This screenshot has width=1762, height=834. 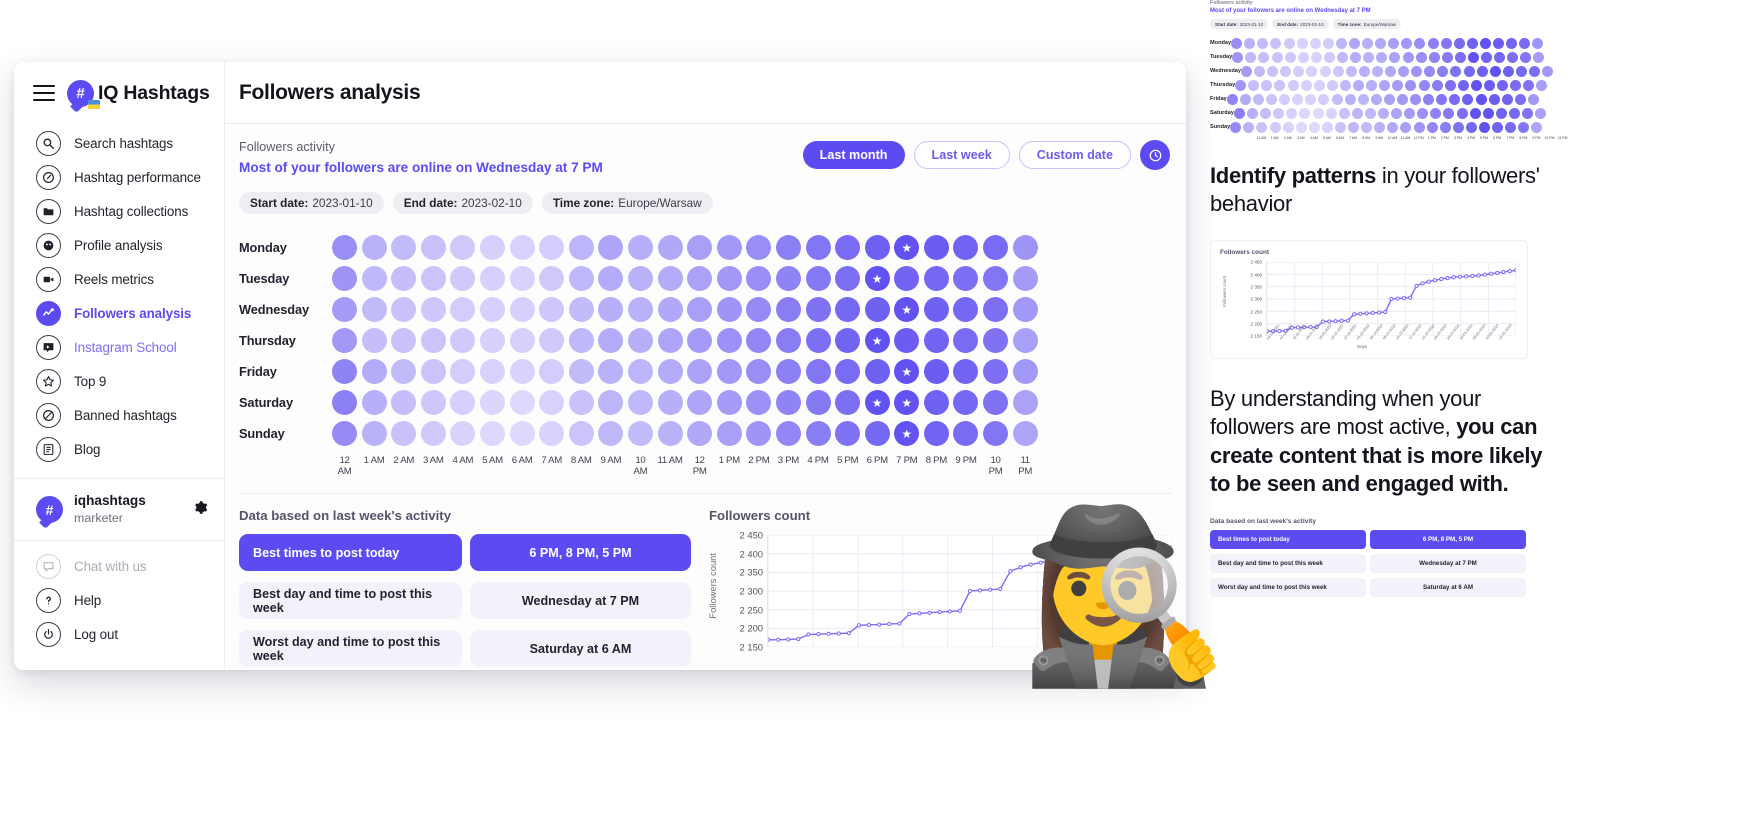 I want to click on sidebar-item-instagram-school: Instagram School, so click(x=119, y=347).